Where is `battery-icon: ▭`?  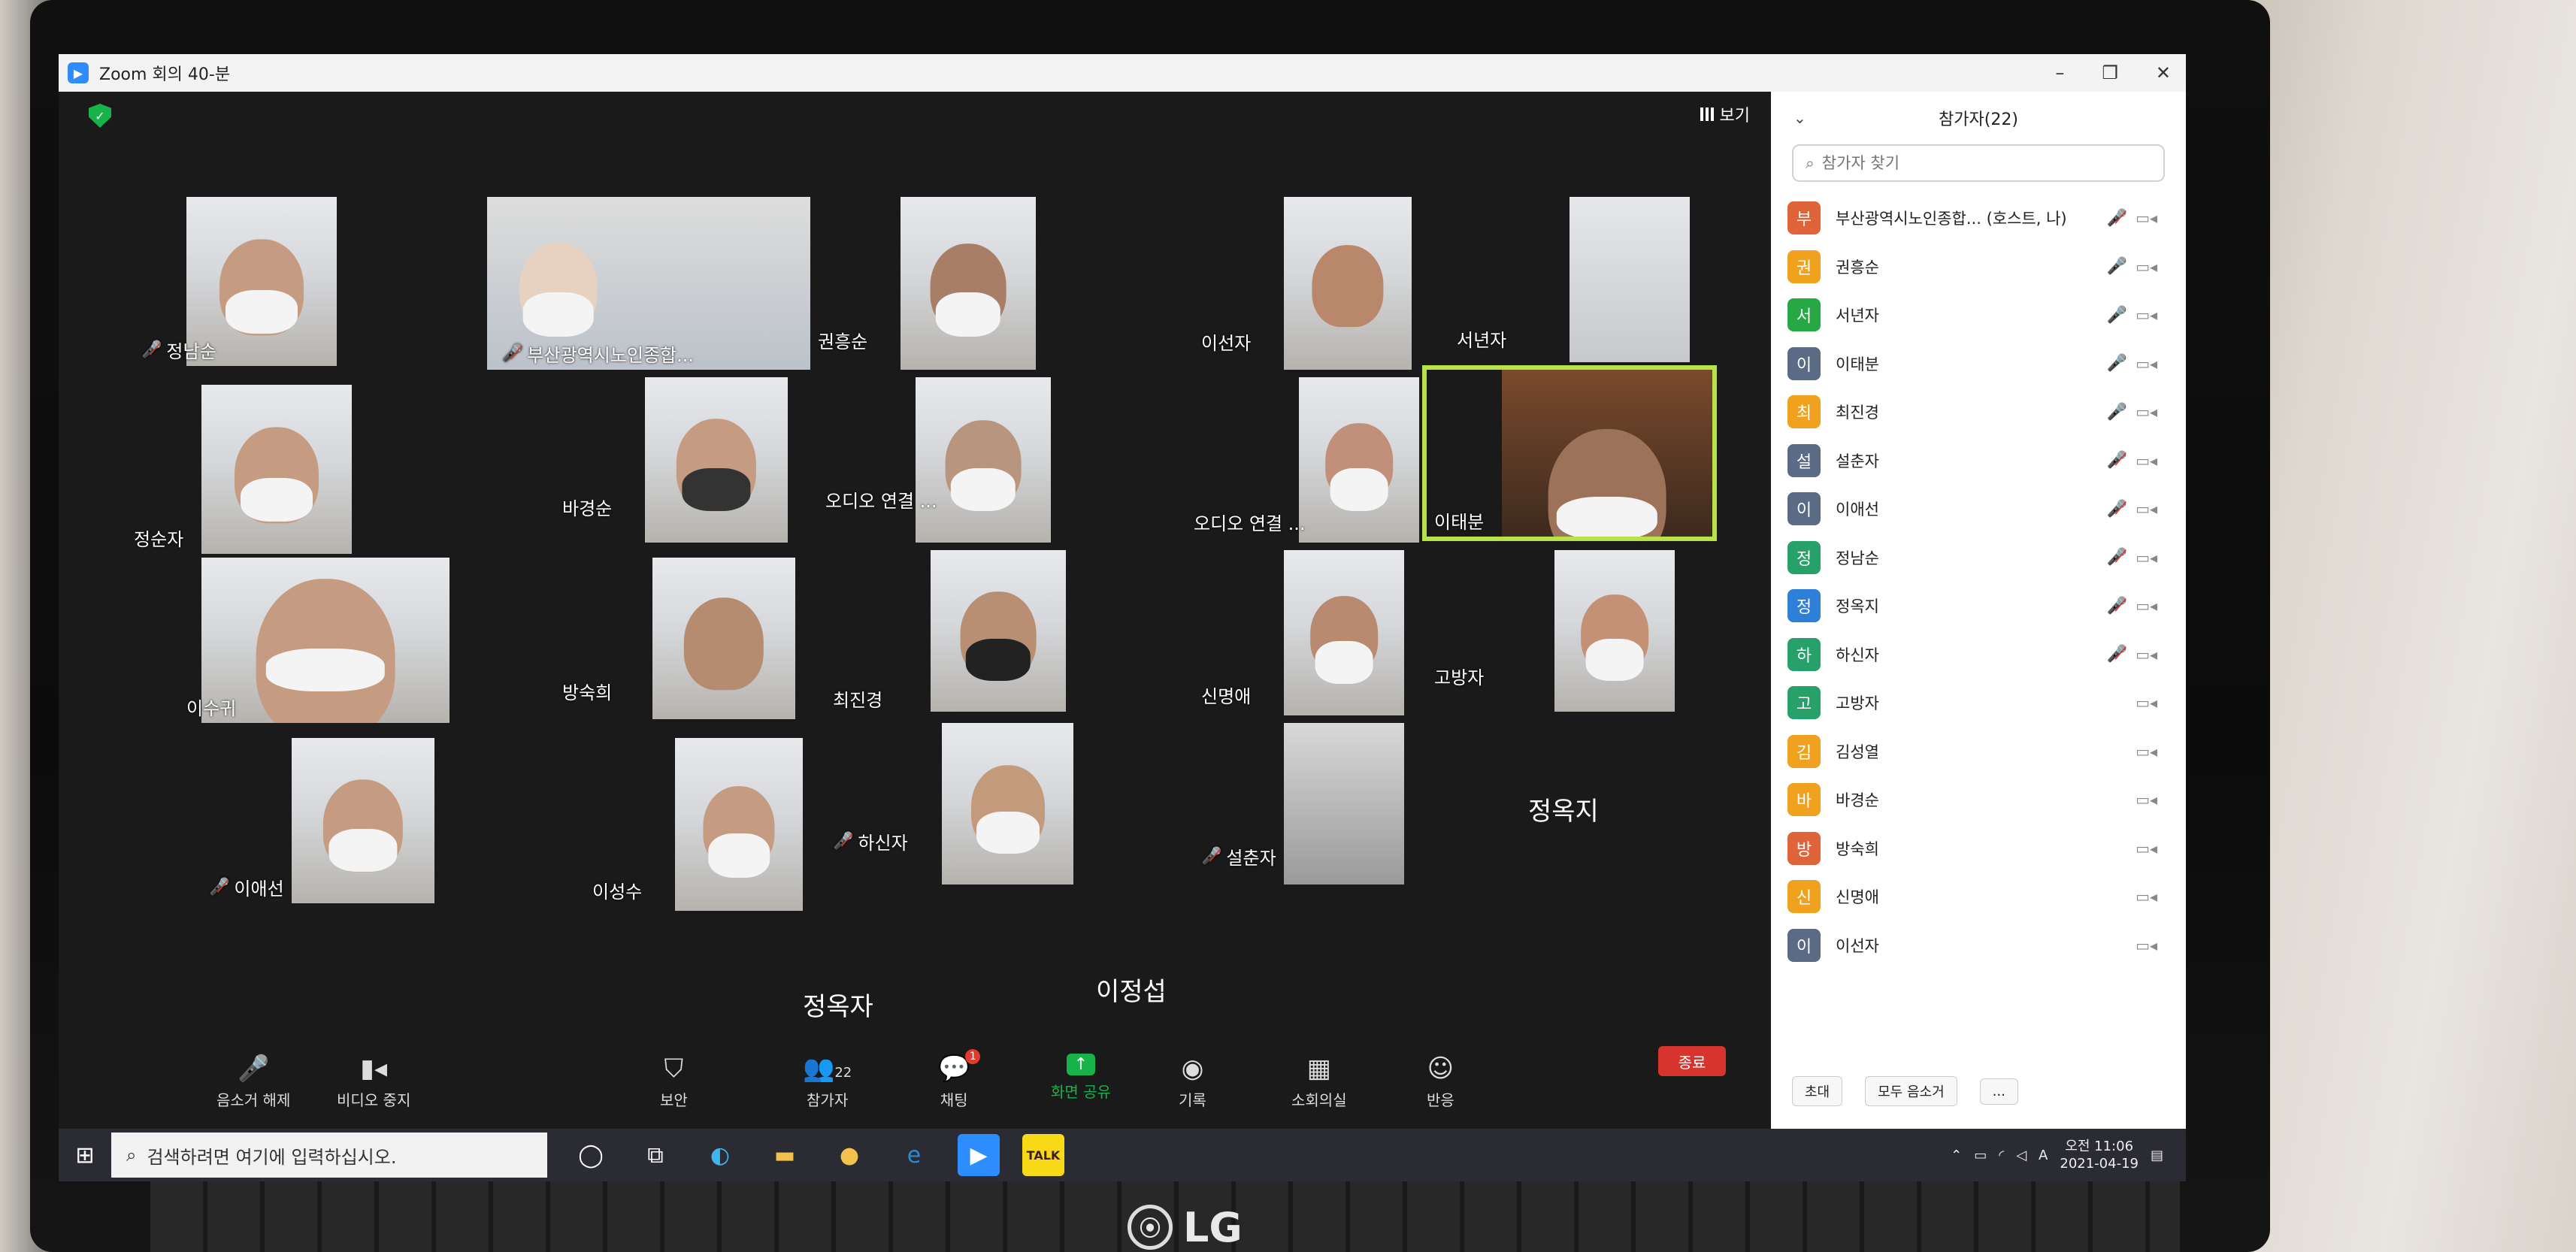 battery-icon: ▭ is located at coordinates (1980, 1155).